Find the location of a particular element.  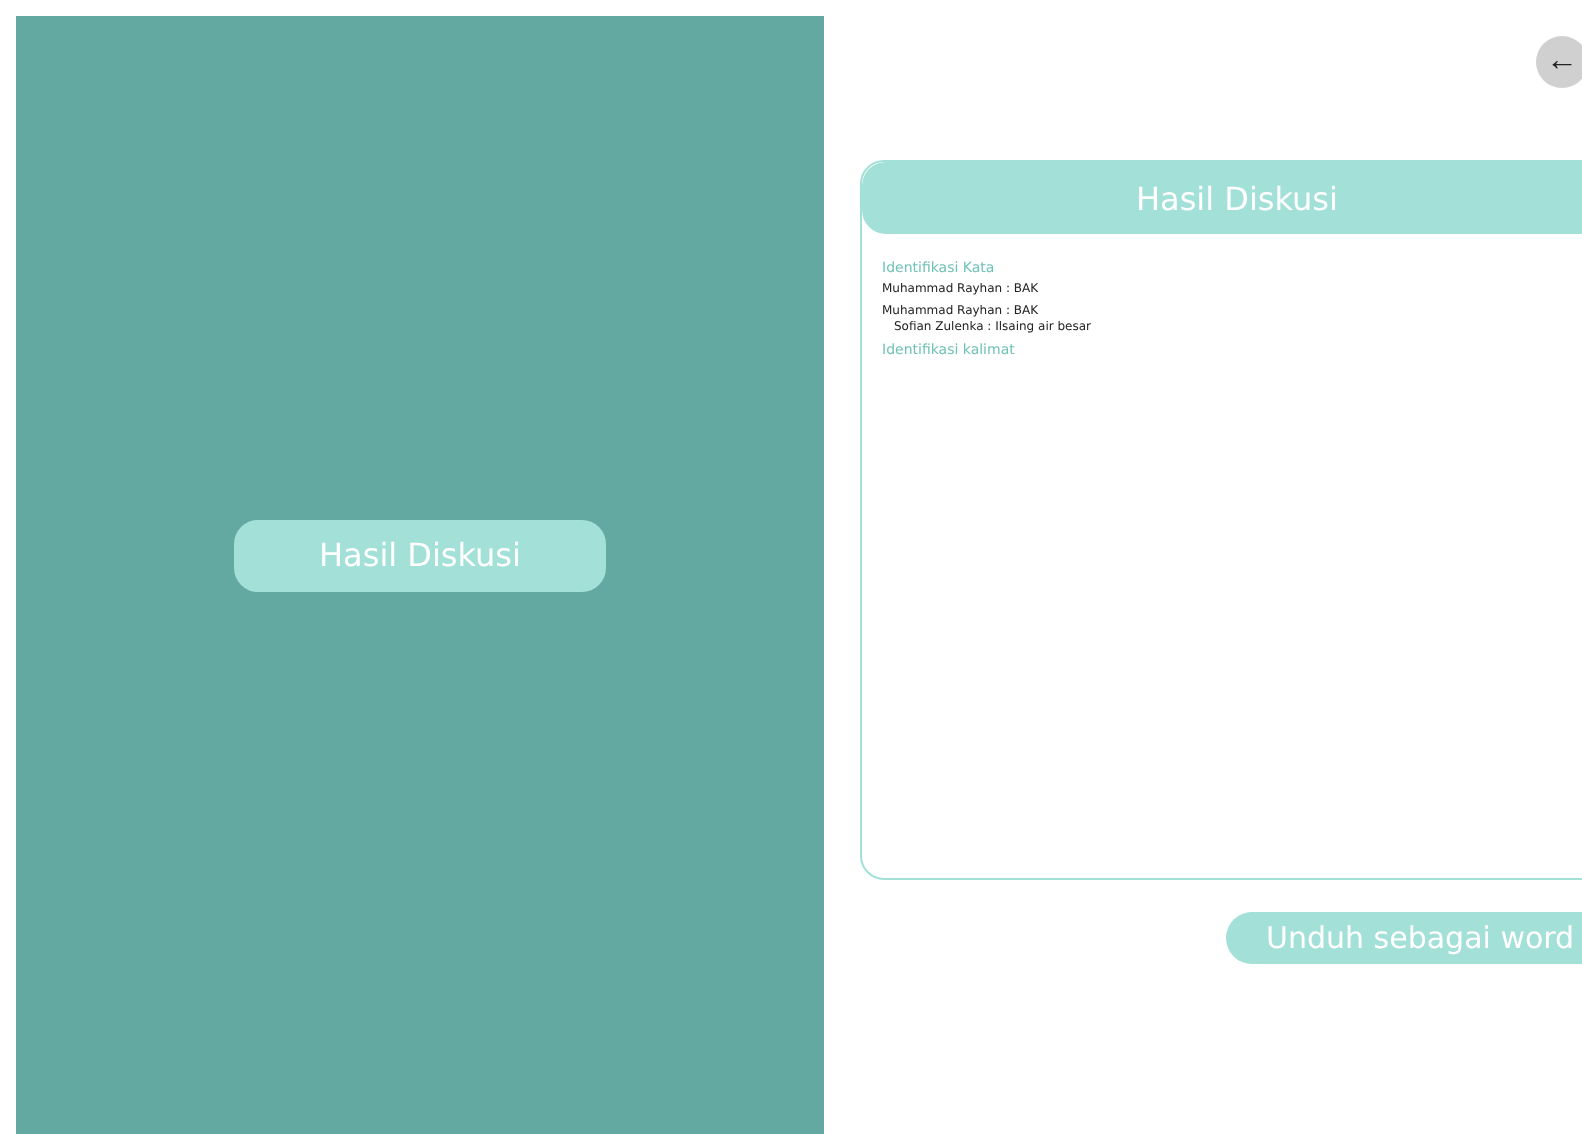

hasil-diskusi-button: Hasil Diskusi is located at coordinates (420, 555).